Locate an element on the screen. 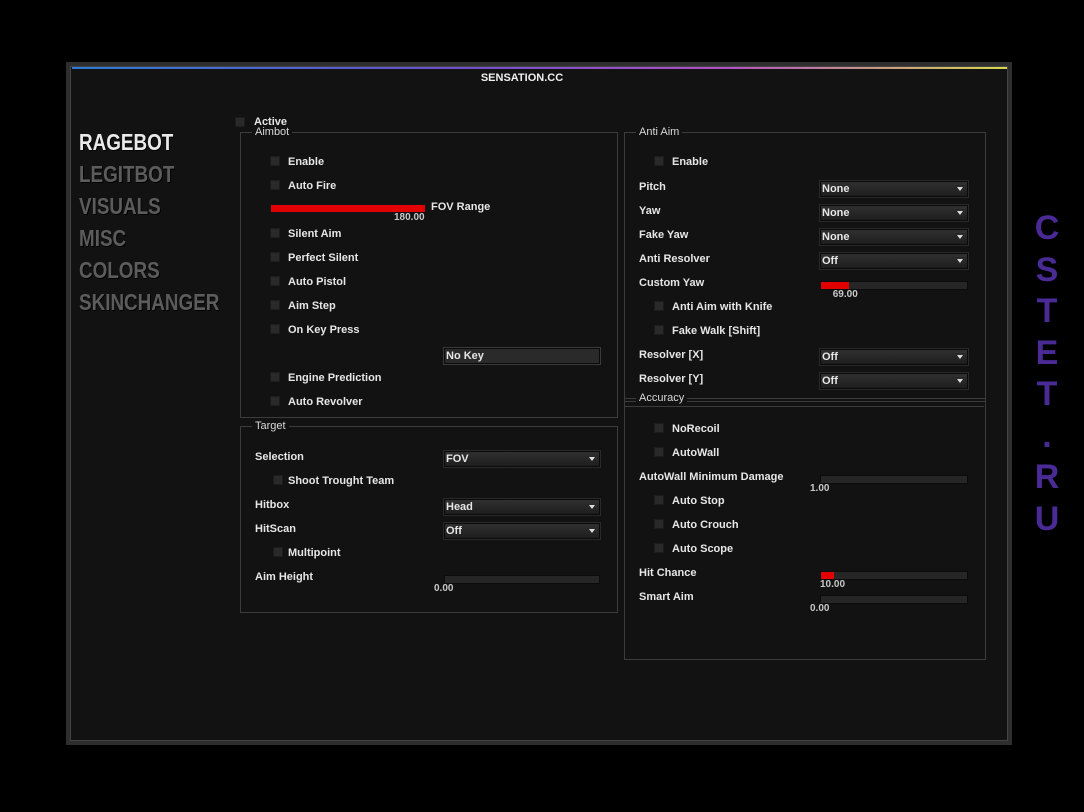  active-label: Active is located at coordinates (271, 122).